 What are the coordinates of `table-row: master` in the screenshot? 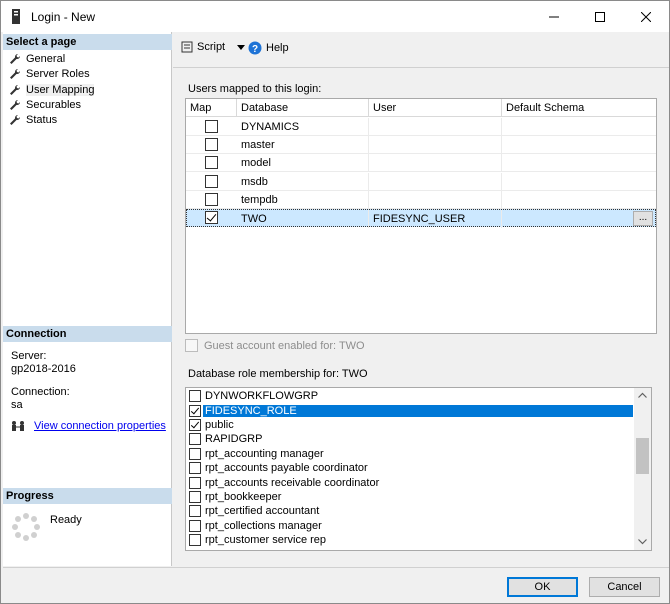 It's located at (421, 145).